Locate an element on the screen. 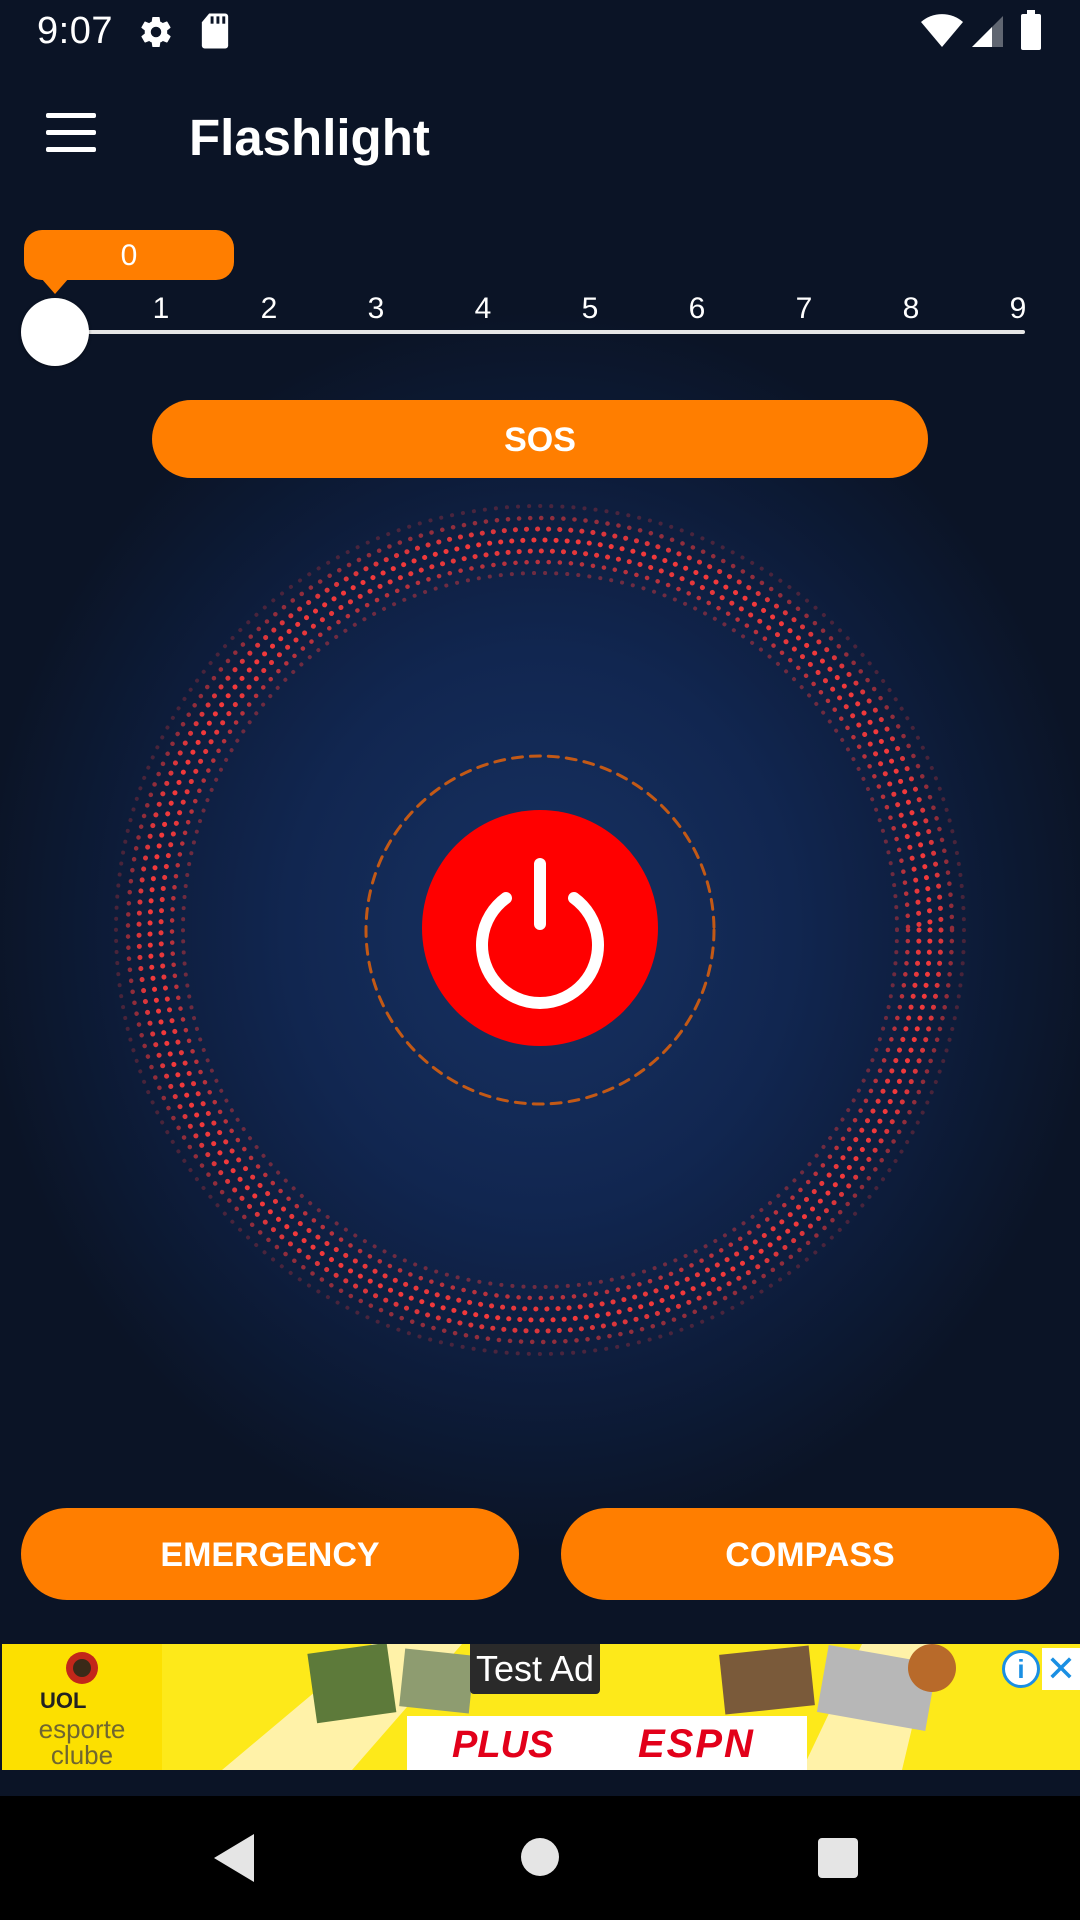  strobe-level-slider: 0 1 2 3 4 5 6 7 8 9 is located at coordinates (540, 300).